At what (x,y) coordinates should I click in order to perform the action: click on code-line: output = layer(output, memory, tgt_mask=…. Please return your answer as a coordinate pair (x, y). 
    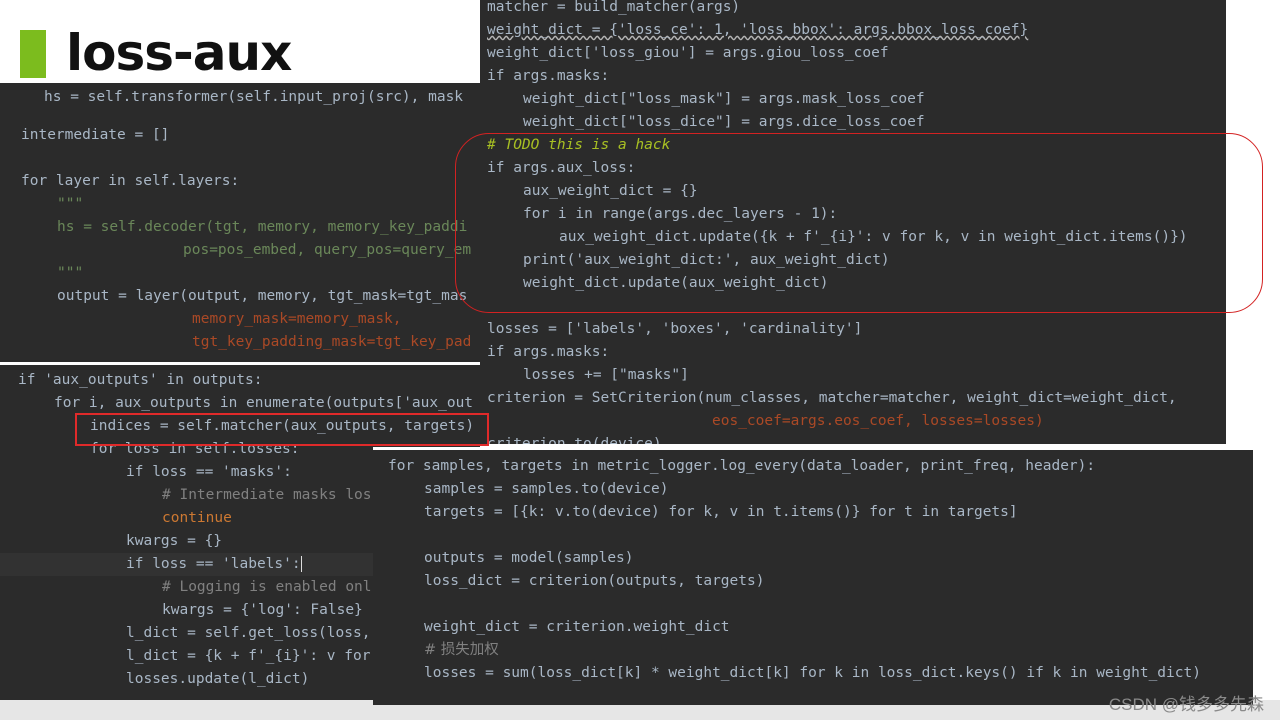
    Looking at the image, I should click on (262, 296).